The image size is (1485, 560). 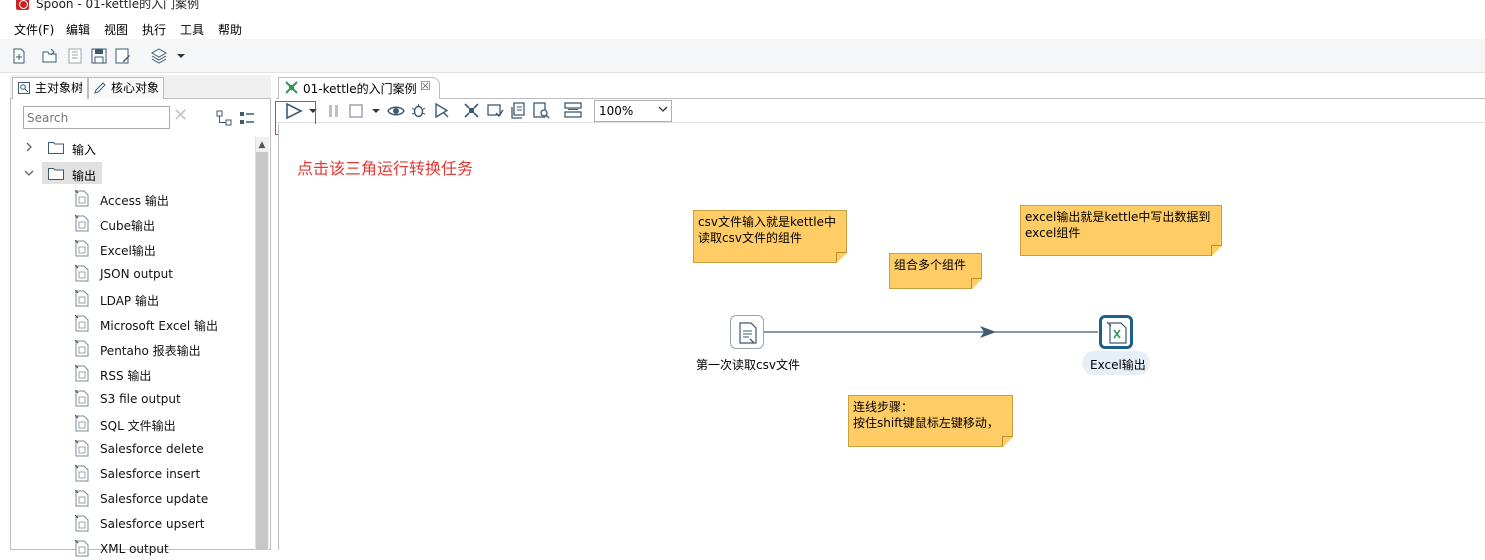 What do you see at coordinates (385, 168) in the screenshot?
I see `run-annotation-text: 点击该三角运行转换任务` at bounding box center [385, 168].